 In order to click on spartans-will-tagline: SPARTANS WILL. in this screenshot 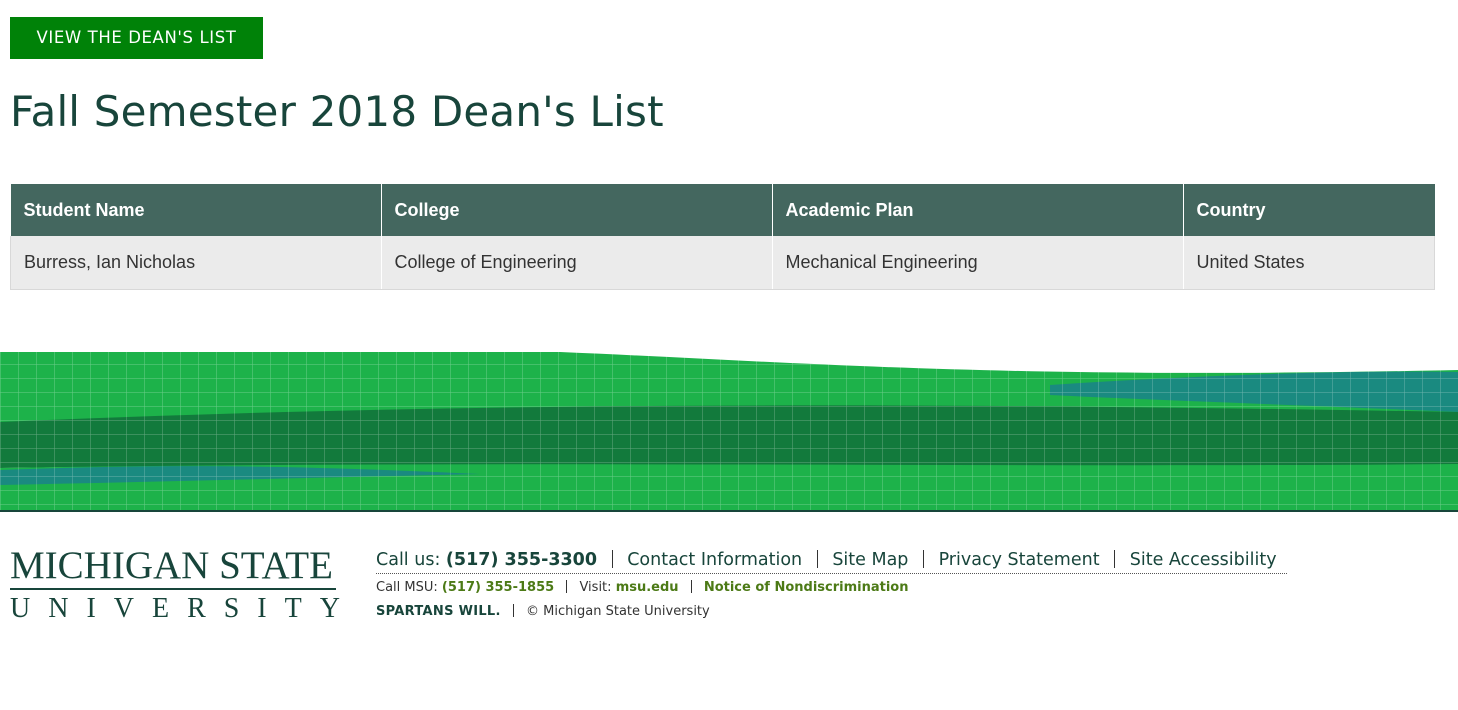, I will do `click(438, 611)`.